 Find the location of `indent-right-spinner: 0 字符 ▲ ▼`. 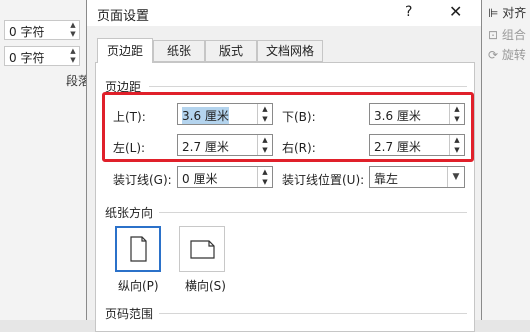

indent-right-spinner: 0 字符 ▲ ▼ is located at coordinates (42, 56).